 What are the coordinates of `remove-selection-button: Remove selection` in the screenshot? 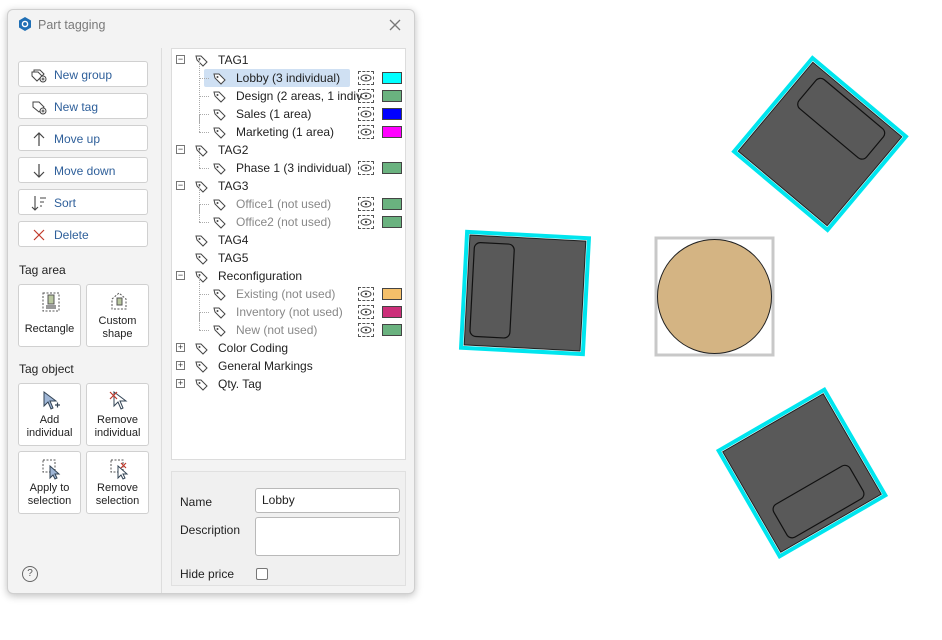 It's located at (117, 482).